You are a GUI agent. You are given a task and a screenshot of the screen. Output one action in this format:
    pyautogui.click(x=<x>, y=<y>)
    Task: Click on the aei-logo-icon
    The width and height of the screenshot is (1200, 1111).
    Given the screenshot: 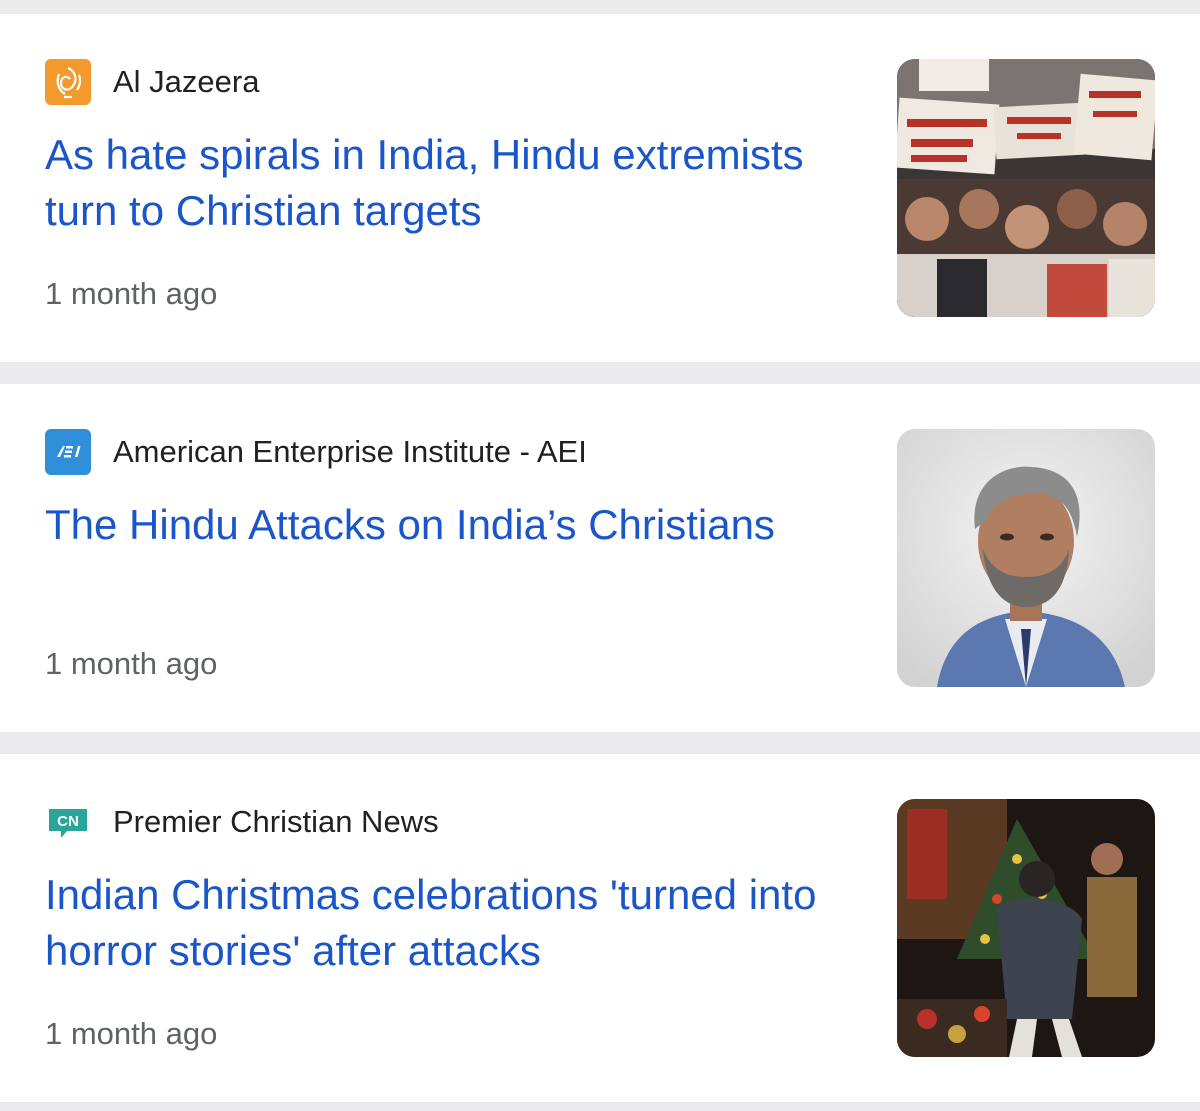 What is the action you would take?
    pyautogui.click(x=68, y=452)
    